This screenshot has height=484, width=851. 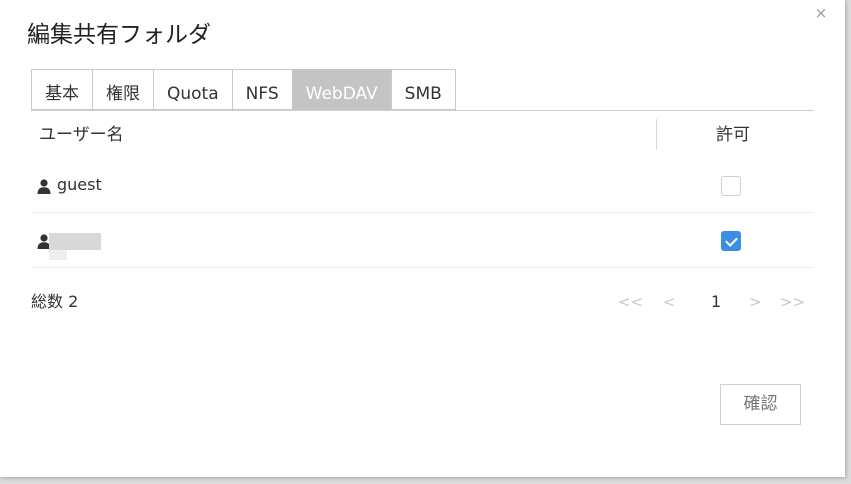 I want to click on tab-smb: SMB, so click(x=423, y=89).